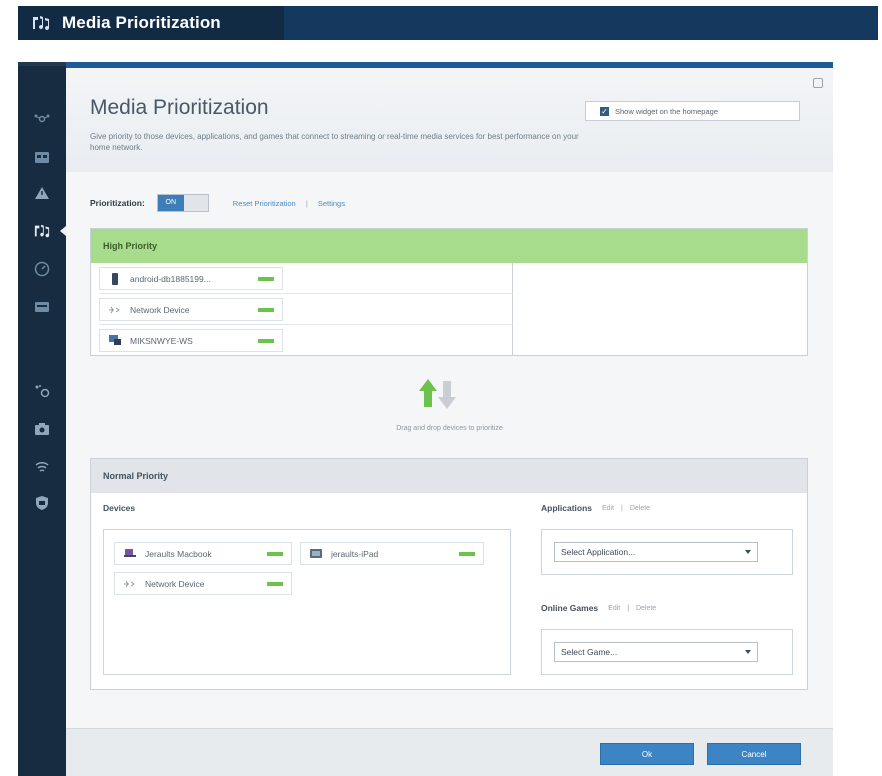  What do you see at coordinates (449, 476) in the screenshot?
I see `normal-priority-header: Normal Priority` at bounding box center [449, 476].